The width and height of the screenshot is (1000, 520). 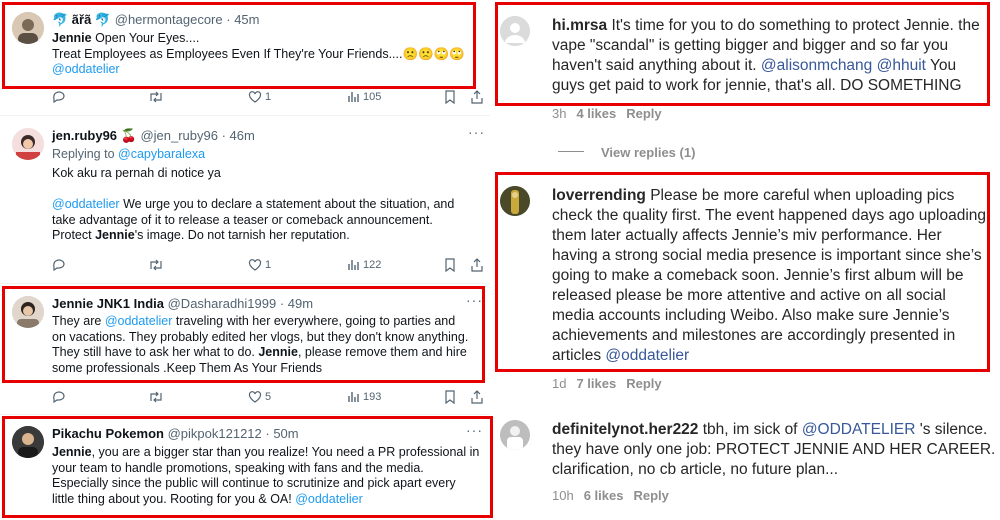 I want to click on tweet-header: 🐬 ãřã 🐬 @hermontagecore · 45m, so click(x=155, y=20).